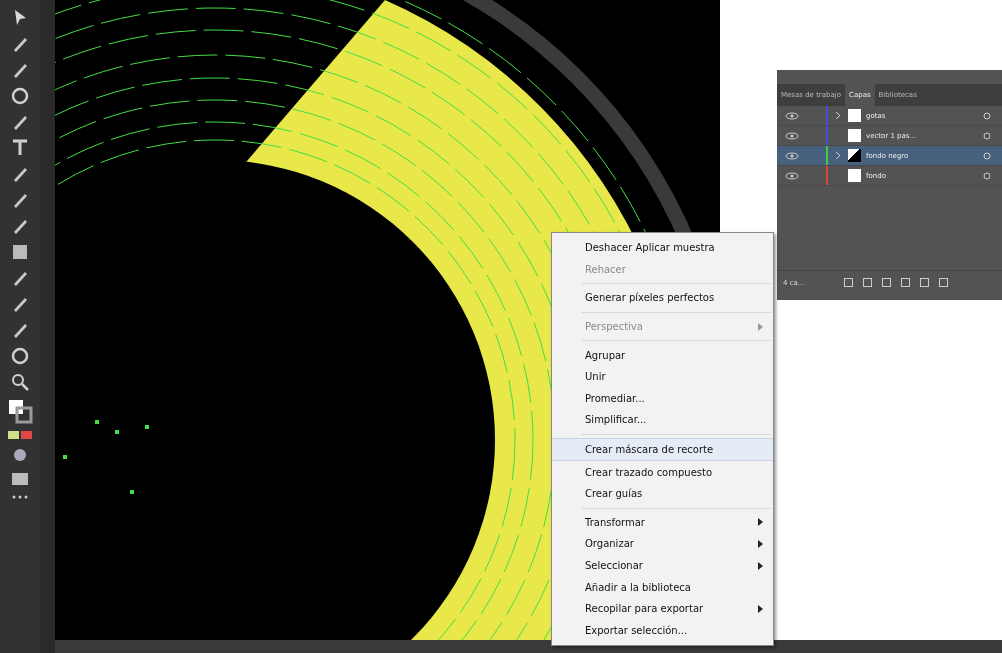 This screenshot has width=1002, height=653. I want to click on gradient-icon, so click(20, 252).